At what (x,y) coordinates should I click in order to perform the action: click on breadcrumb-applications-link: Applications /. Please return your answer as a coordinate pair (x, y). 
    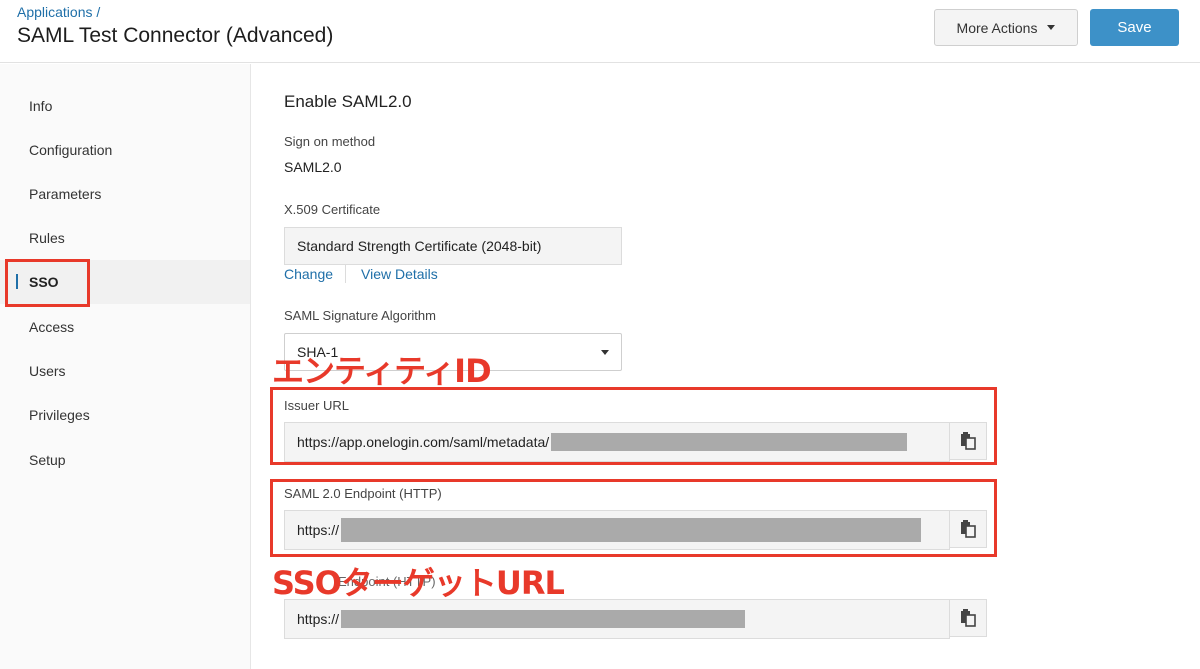
    Looking at the image, I should click on (58, 12).